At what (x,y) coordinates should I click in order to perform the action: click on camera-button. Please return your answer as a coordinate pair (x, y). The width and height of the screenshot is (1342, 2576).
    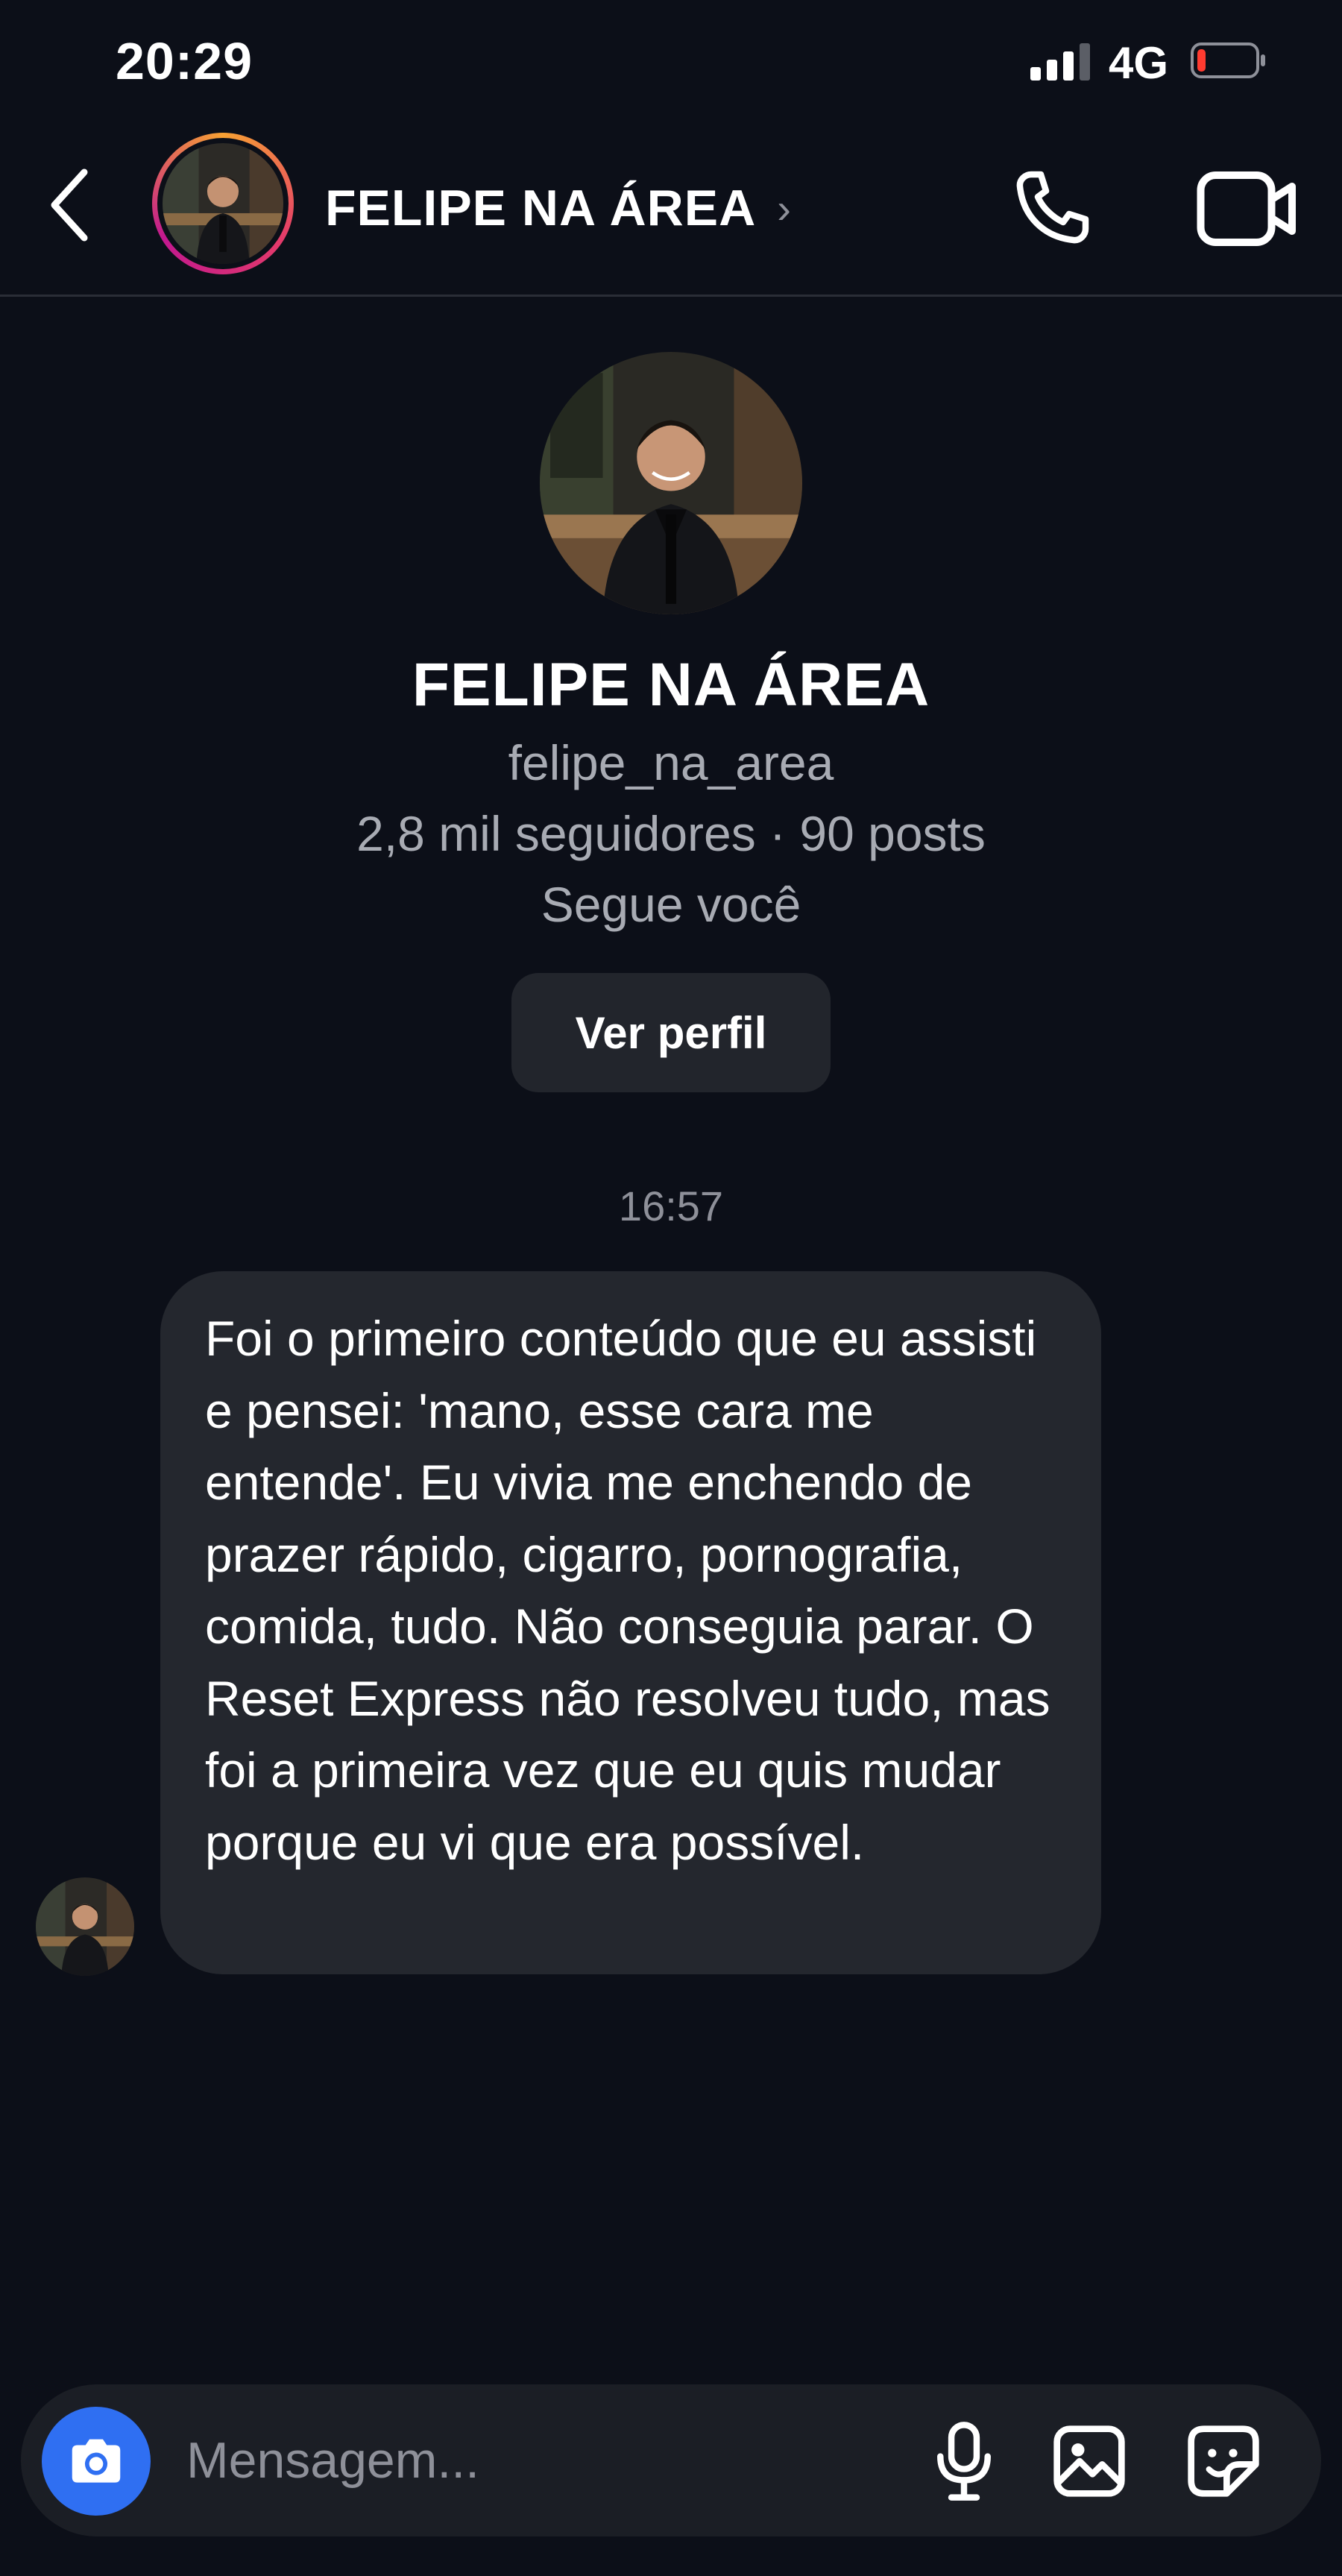
    Looking at the image, I should click on (96, 2461).